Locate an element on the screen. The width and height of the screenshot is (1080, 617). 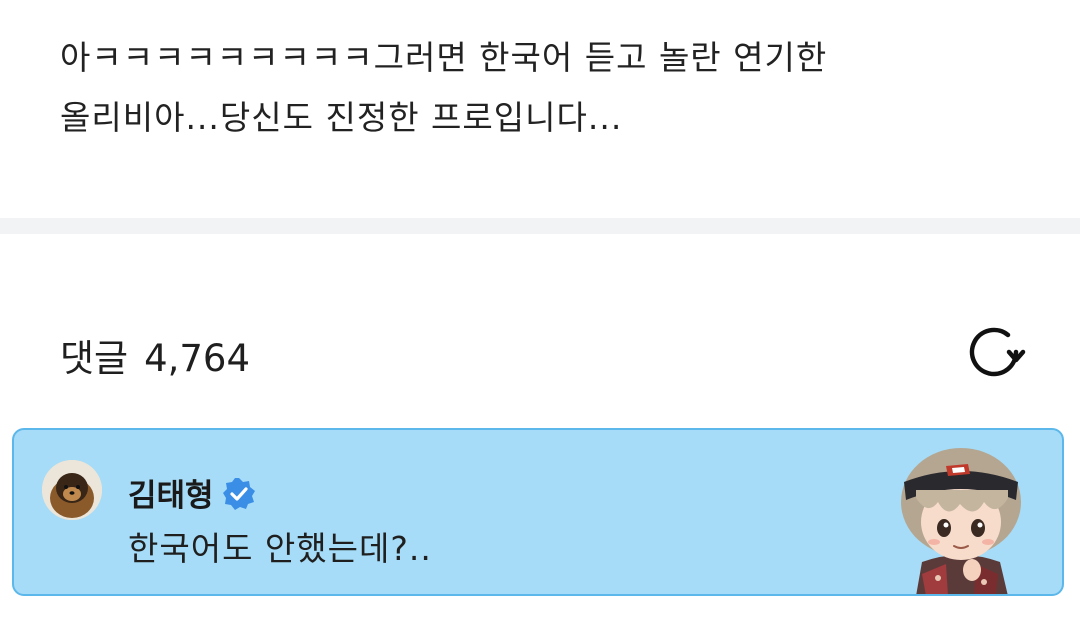
comments-title: 댓글 4,764 is located at coordinates (155, 355).